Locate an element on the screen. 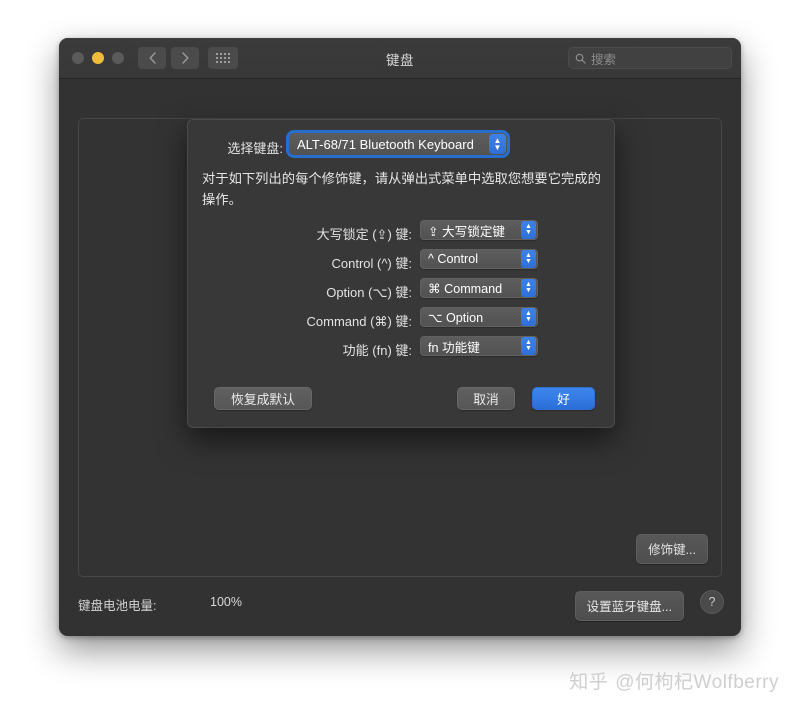  keyboard-select-value: ALT-68/71 Bluetooth Keyboard is located at coordinates (385, 144).